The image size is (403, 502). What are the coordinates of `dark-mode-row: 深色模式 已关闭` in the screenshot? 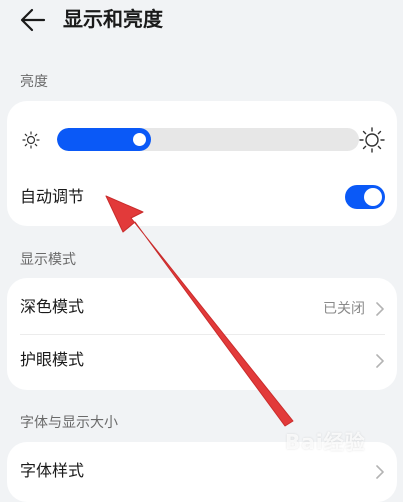 It's located at (202, 306).